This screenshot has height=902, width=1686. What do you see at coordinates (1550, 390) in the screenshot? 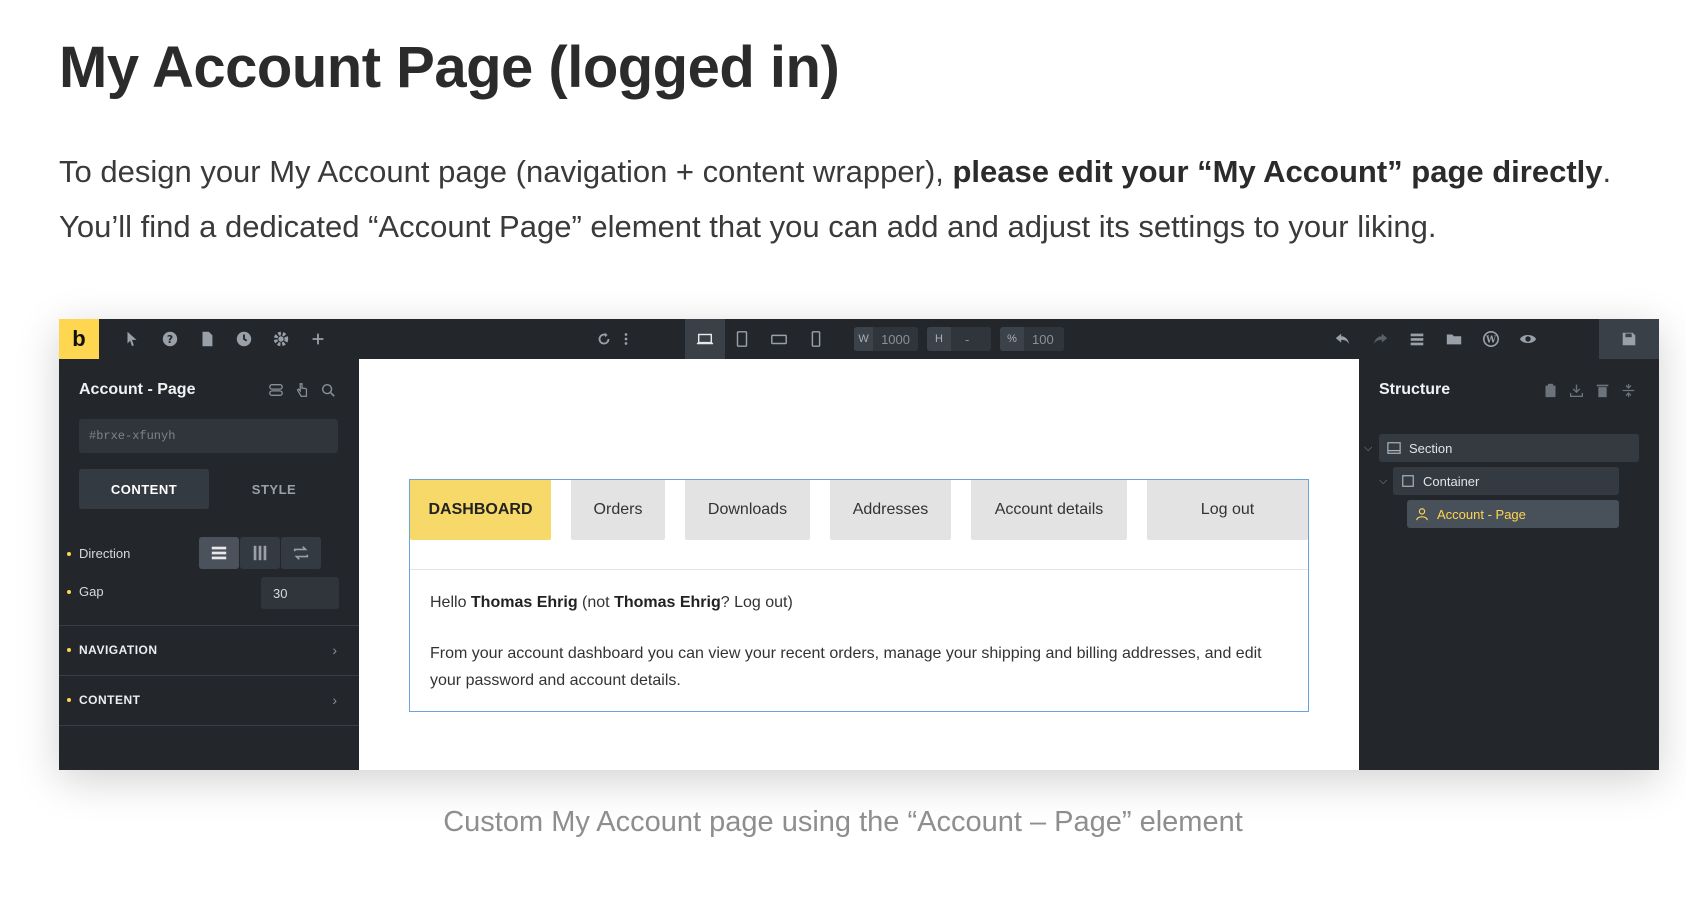
I see `clipboard-icon` at bounding box center [1550, 390].